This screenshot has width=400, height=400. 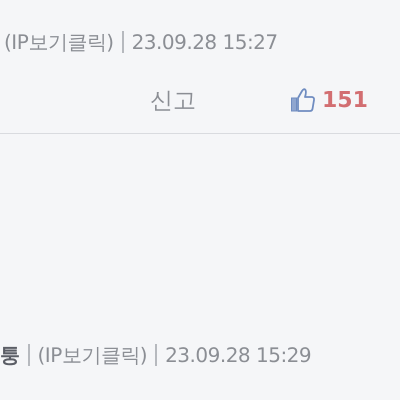 I want to click on comment-date: 23.09.28 15:29, so click(x=238, y=355).